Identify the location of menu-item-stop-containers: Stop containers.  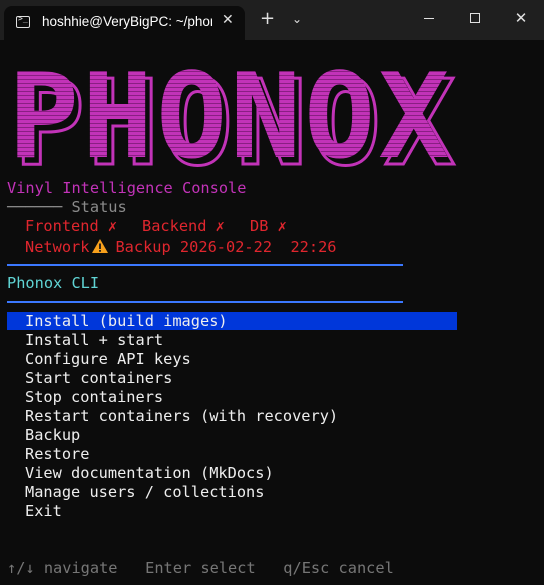
(94, 397).